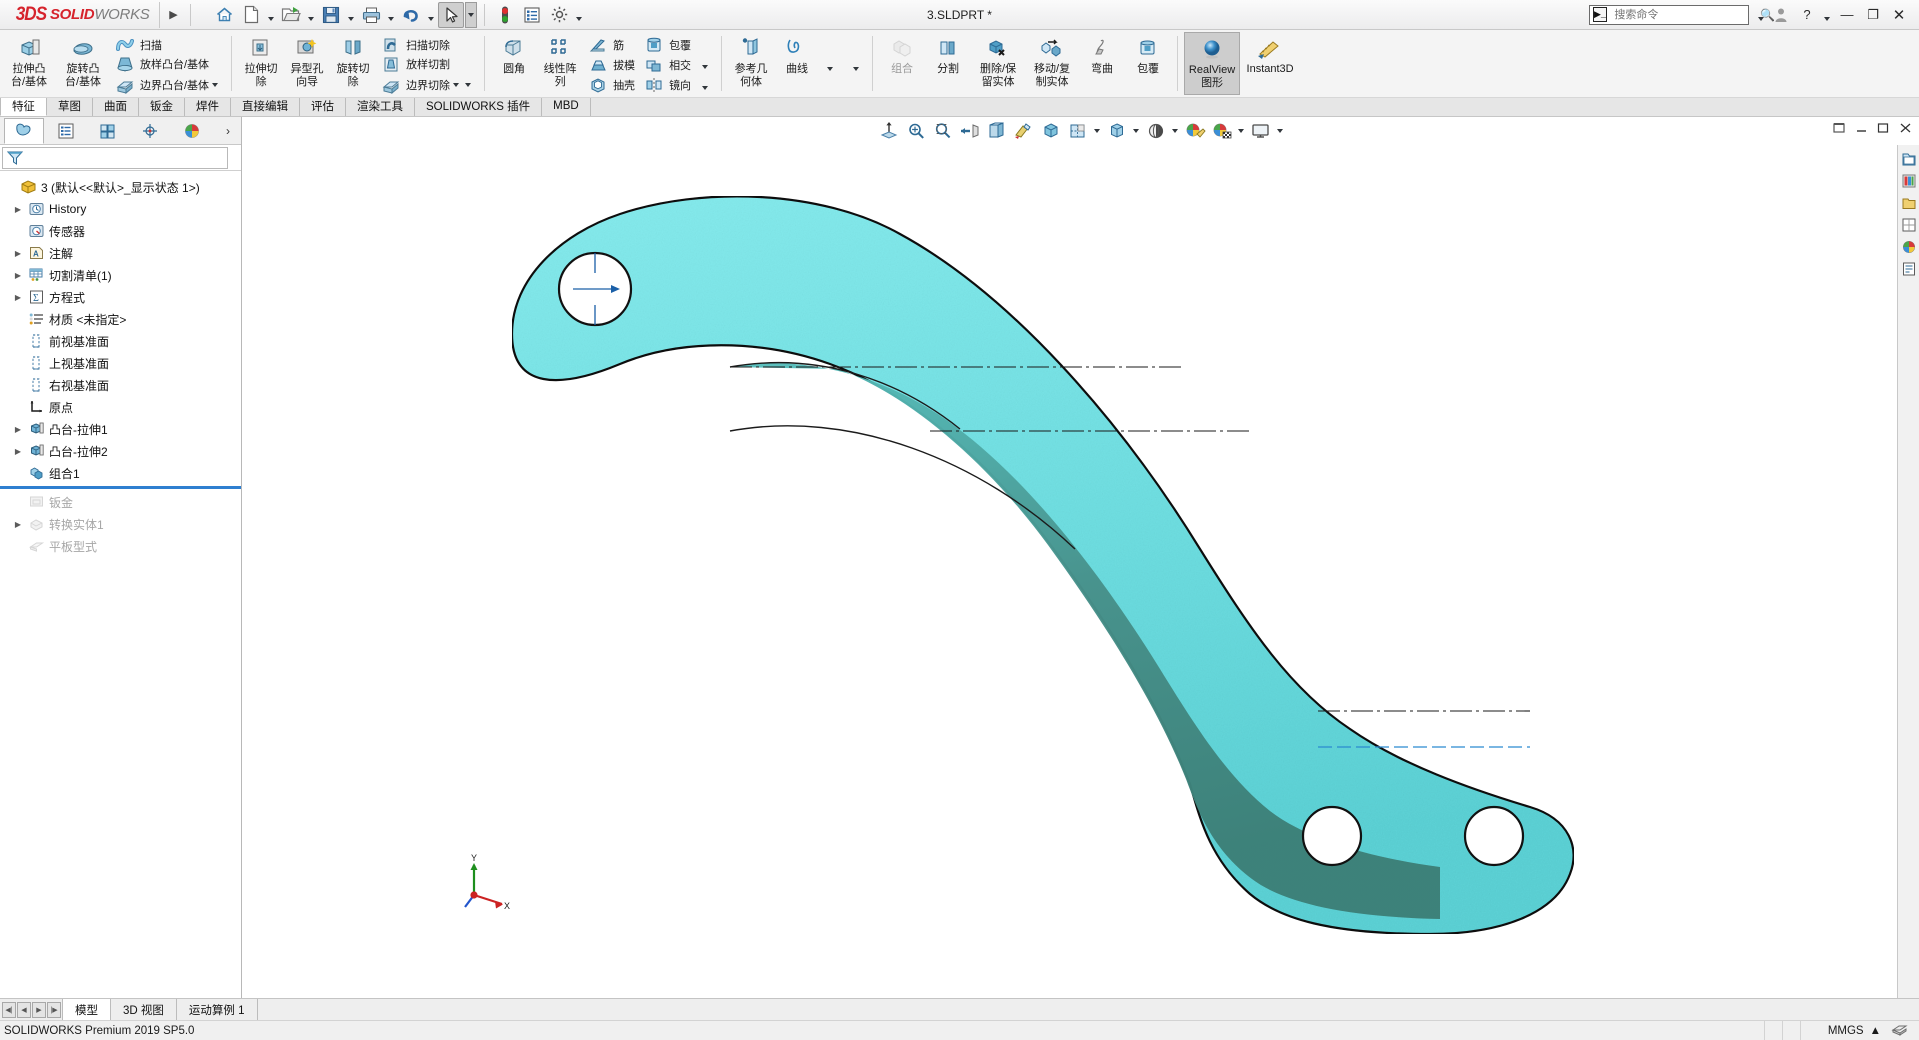 Image resolution: width=1919 pixels, height=1040 pixels. I want to click on rebuild-icon, so click(505, 15).